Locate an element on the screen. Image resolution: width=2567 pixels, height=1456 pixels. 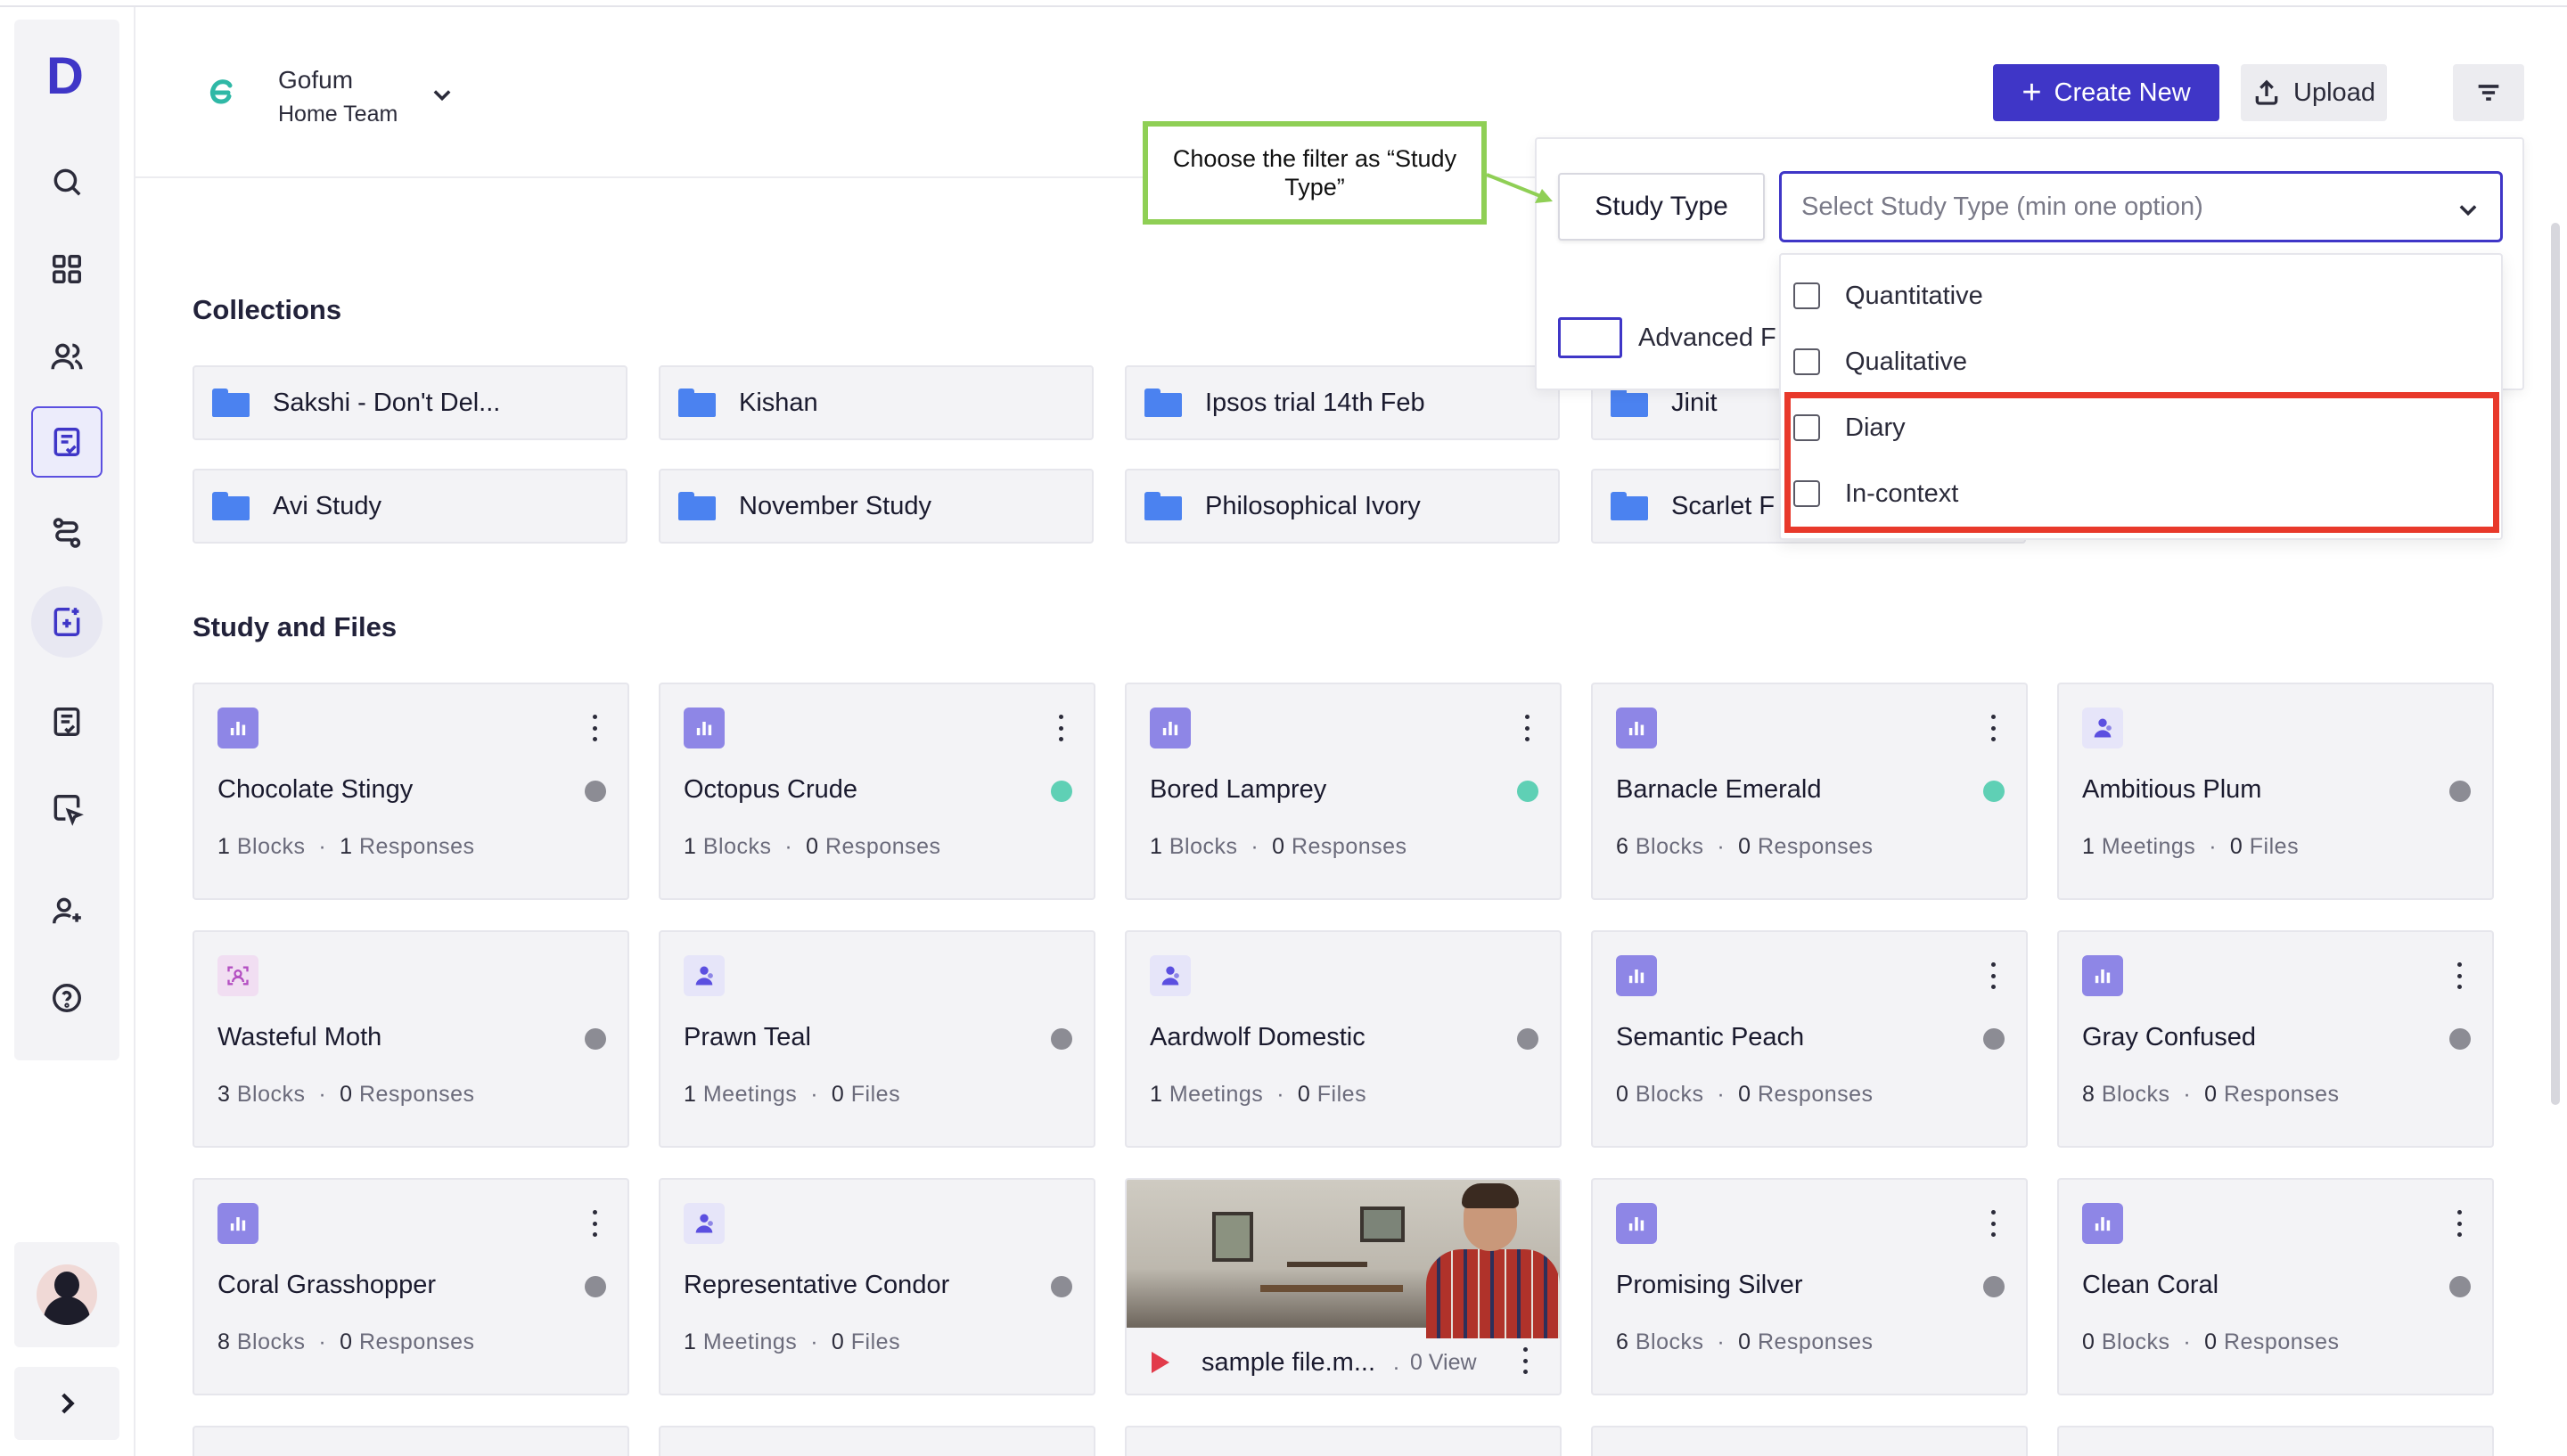
filter-button is located at coordinates (2488, 93).